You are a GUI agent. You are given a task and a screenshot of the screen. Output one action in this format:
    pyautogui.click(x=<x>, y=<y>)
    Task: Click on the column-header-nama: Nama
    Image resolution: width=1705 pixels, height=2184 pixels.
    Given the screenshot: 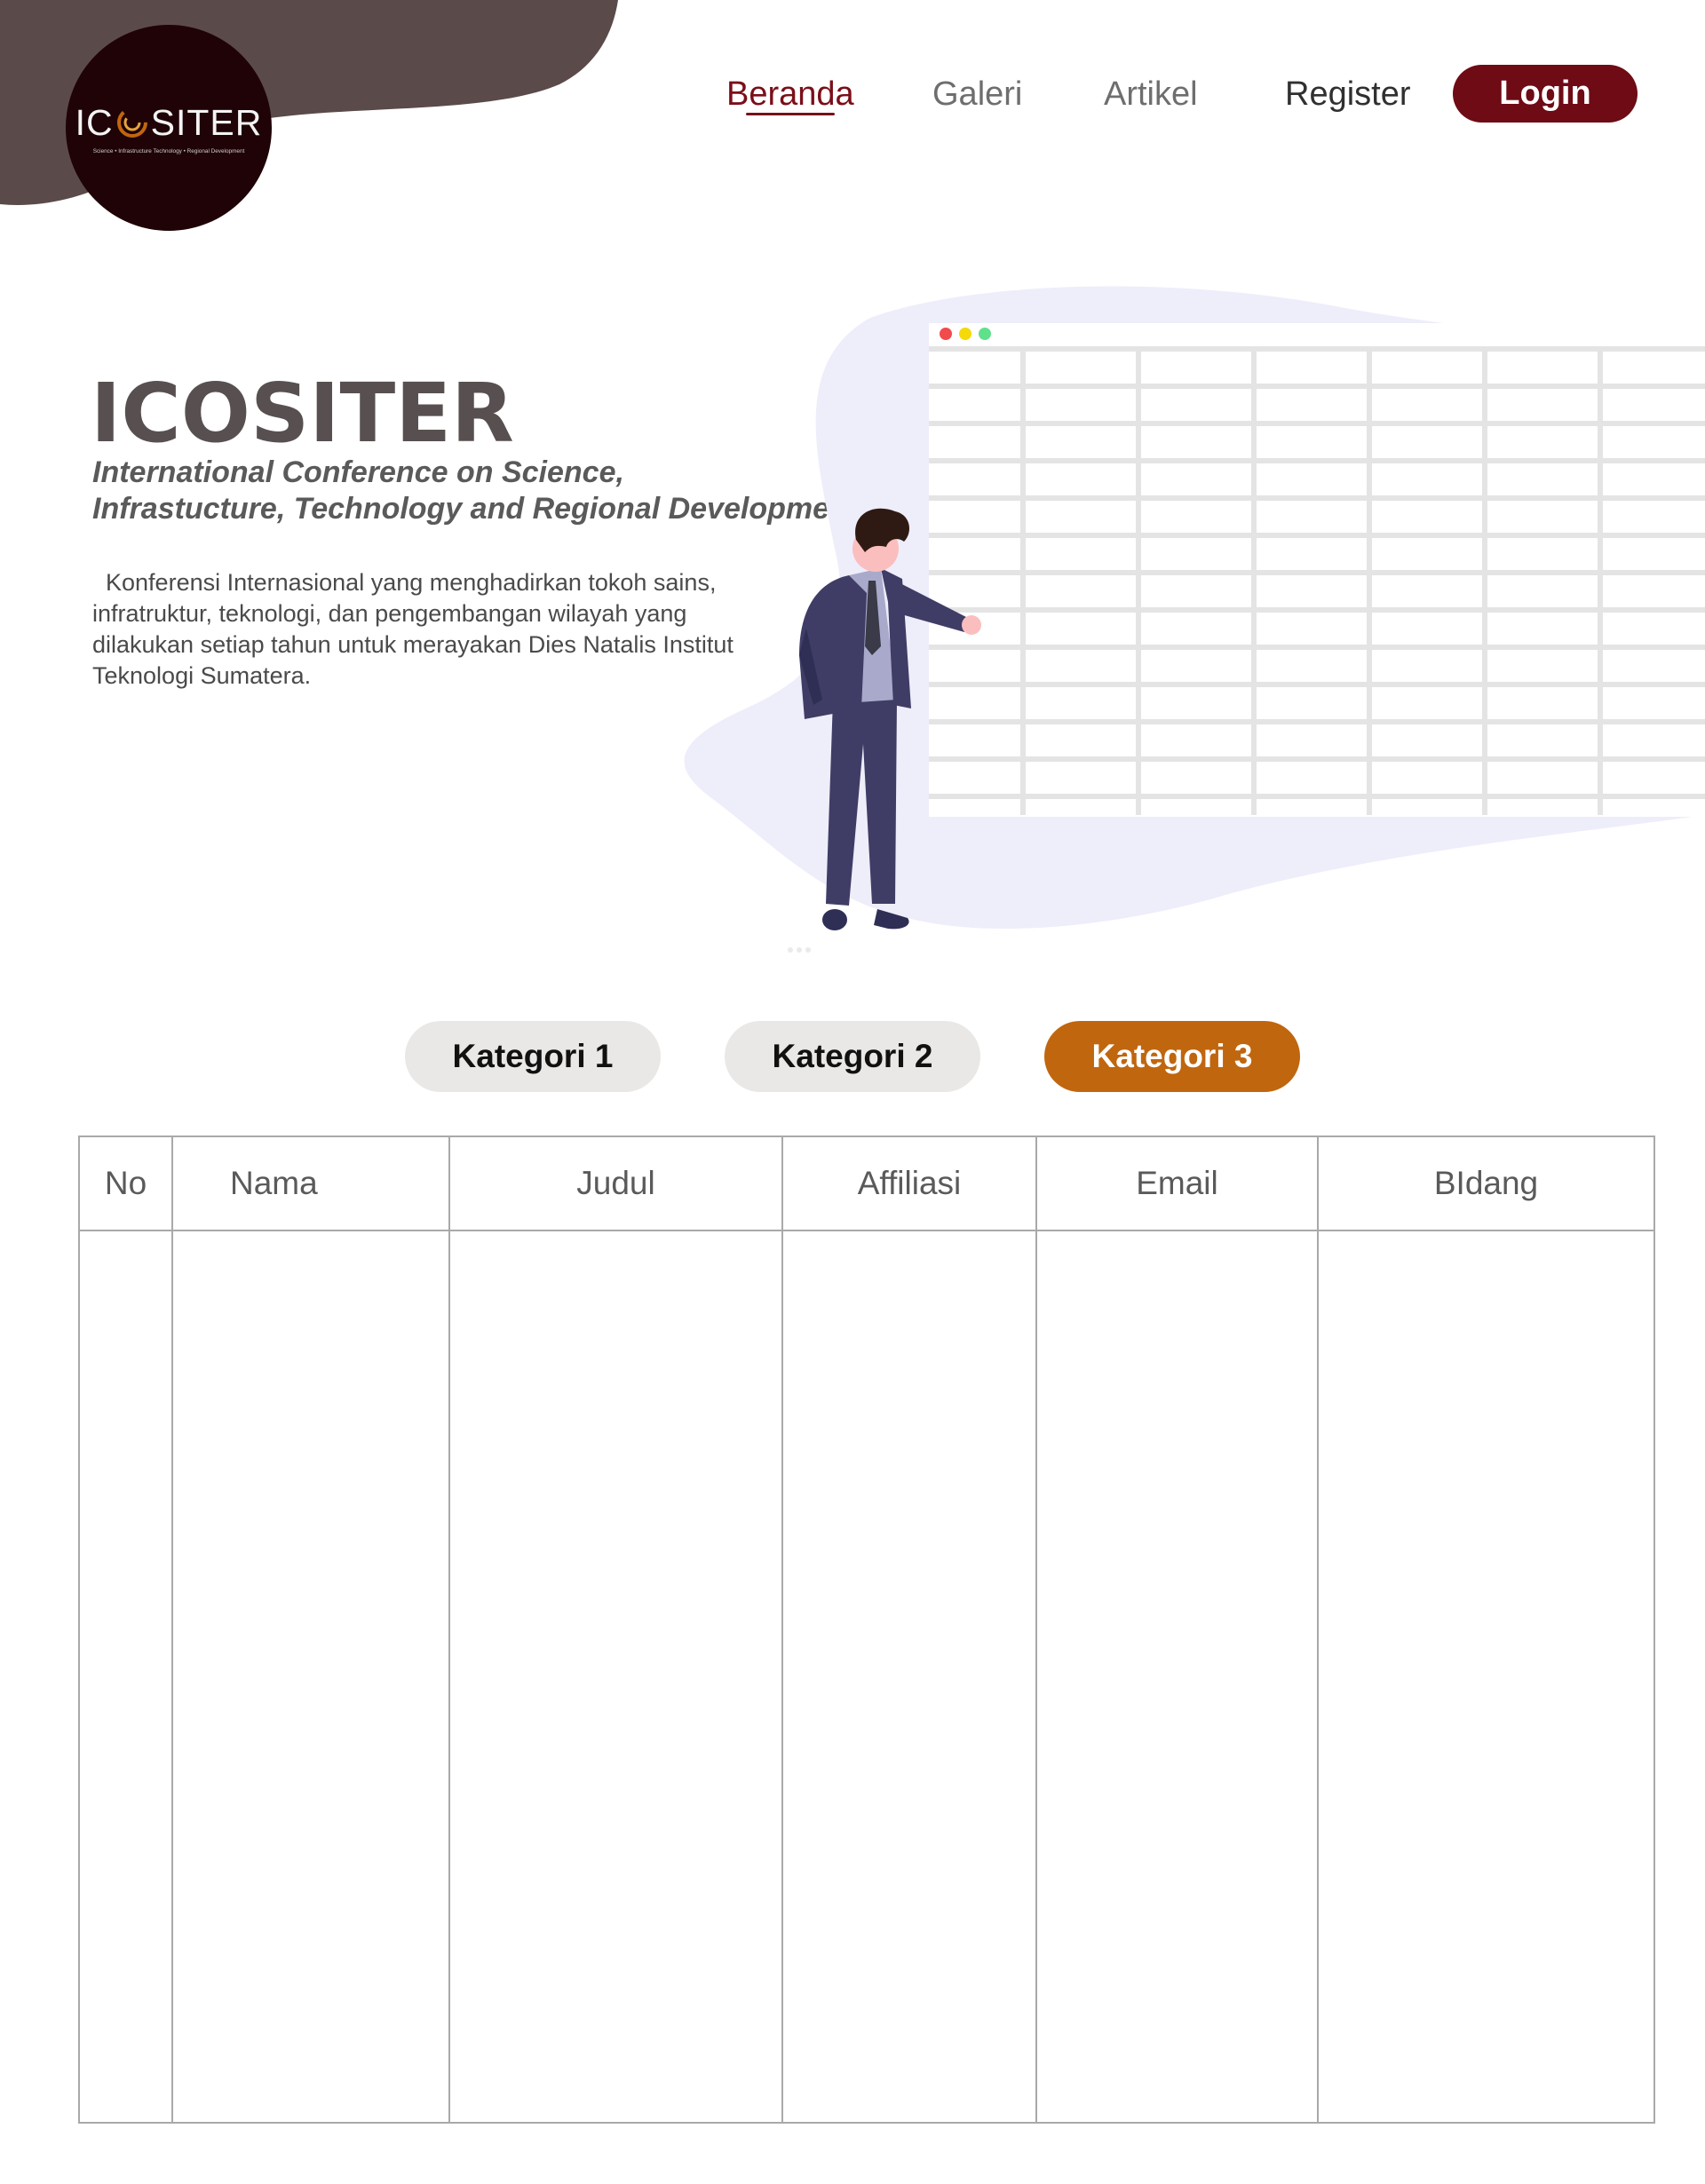 What is the action you would take?
    pyautogui.click(x=311, y=1183)
    